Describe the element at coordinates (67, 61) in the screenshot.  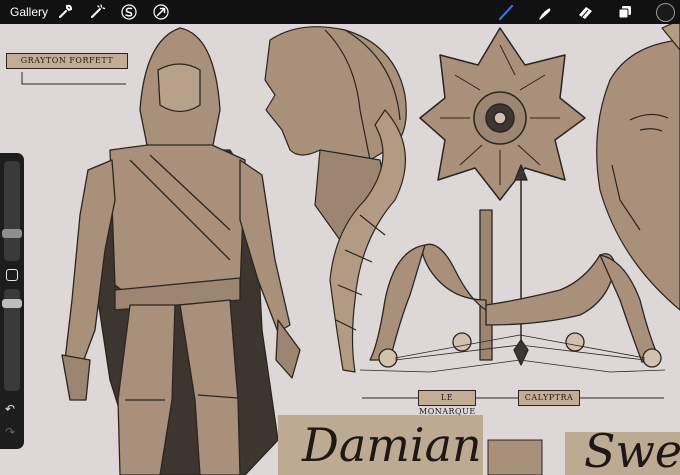
I see `character-name-label: GRAYTON FORFETT` at that location.